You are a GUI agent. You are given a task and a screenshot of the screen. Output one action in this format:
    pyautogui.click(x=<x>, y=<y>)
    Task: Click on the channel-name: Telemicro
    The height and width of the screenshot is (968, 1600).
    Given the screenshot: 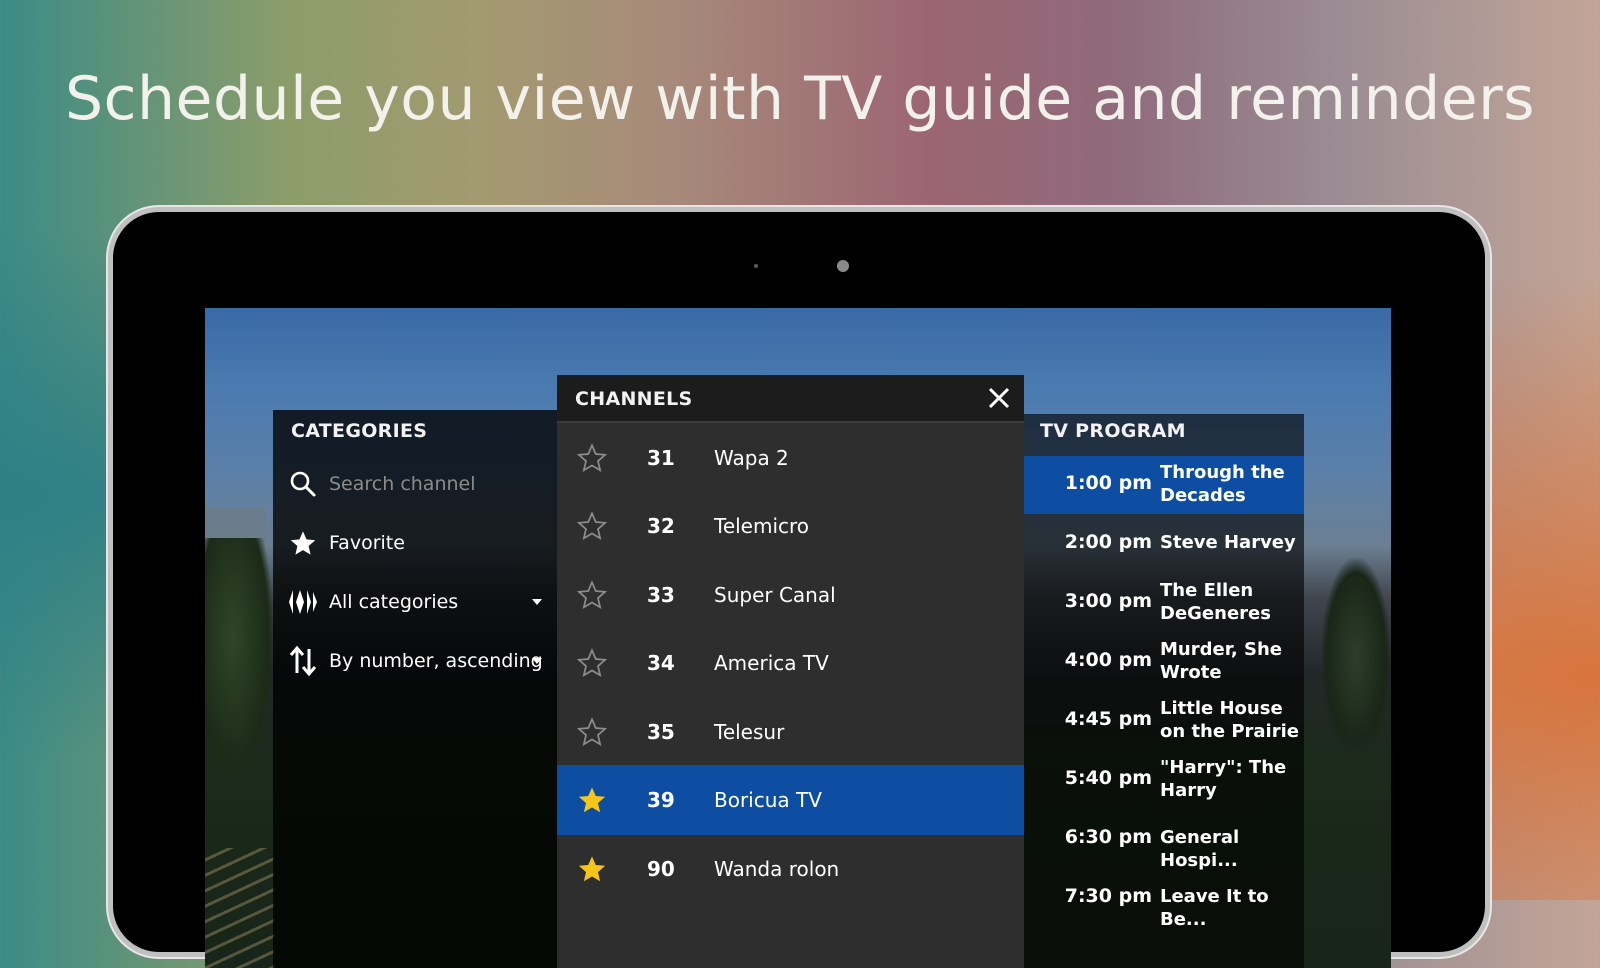 What is the action you would take?
    pyautogui.click(x=762, y=526)
    